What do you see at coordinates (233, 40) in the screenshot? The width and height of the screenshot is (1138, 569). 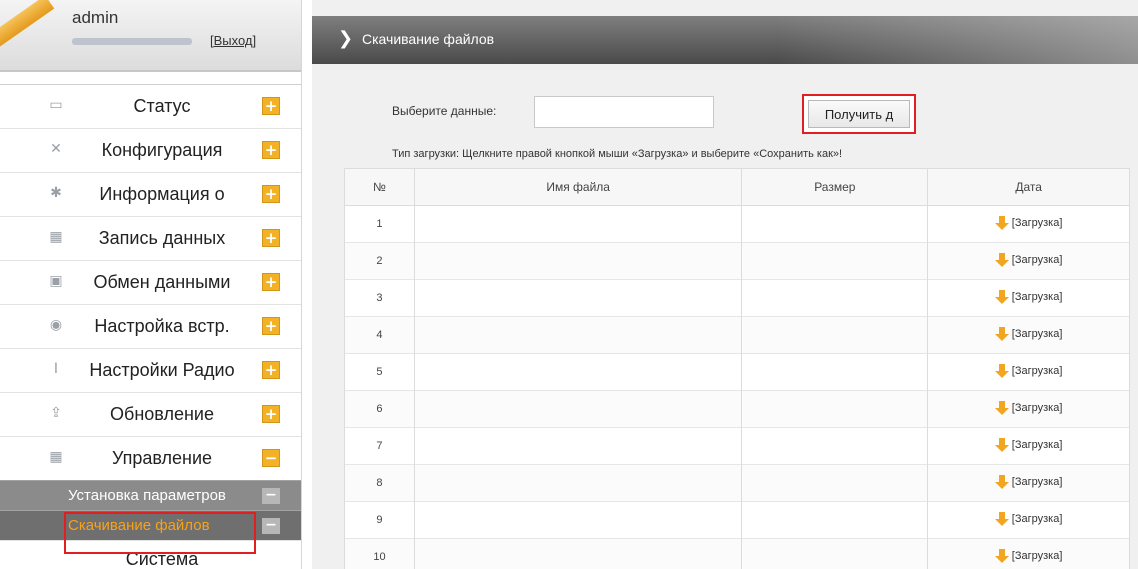 I see `logout-link: [Выход]` at bounding box center [233, 40].